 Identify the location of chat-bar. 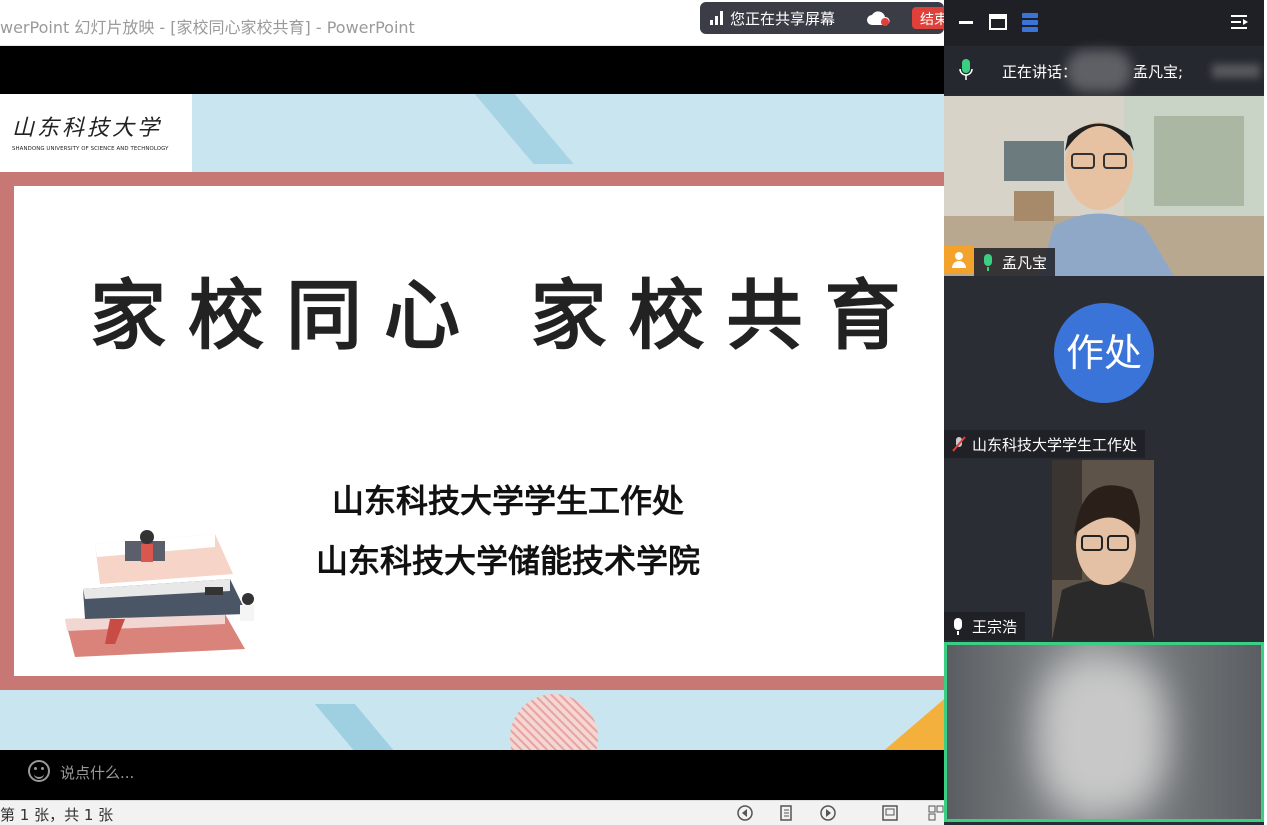
(472, 775).